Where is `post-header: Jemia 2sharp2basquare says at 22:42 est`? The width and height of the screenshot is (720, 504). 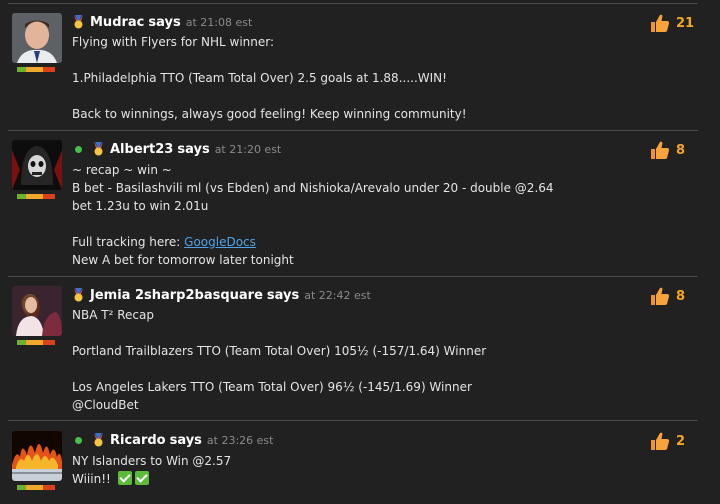 post-header: Jemia 2sharp2basquare says at 22:42 est is located at coordinates (221, 295).